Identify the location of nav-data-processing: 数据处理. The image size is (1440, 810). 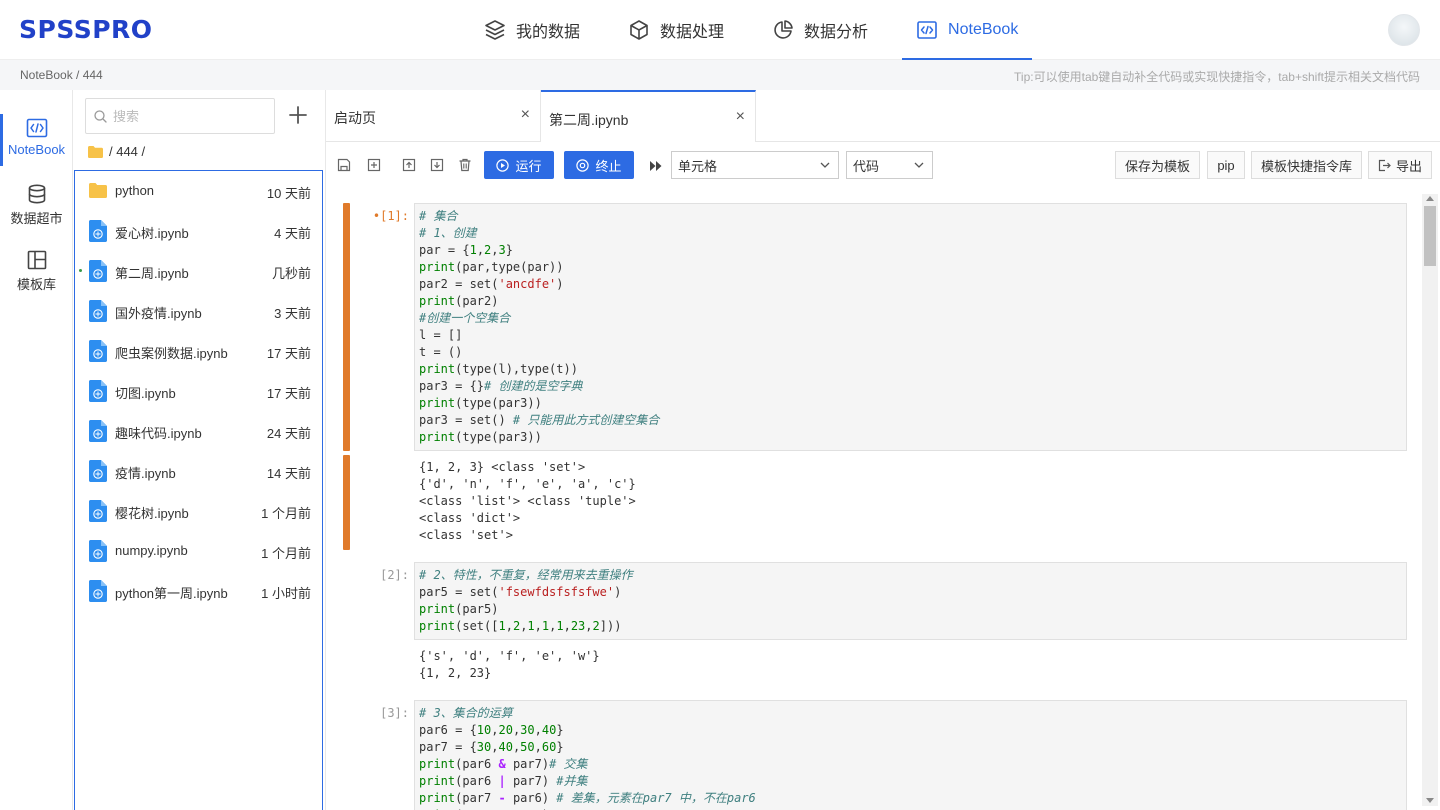
(676, 30).